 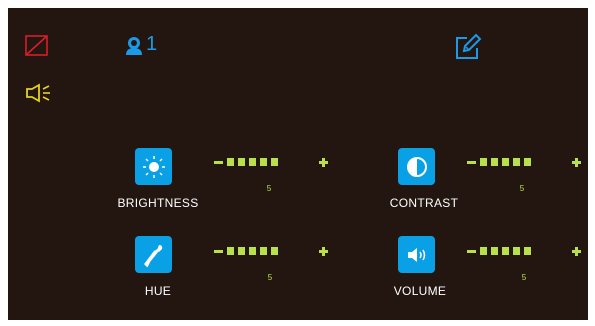 I want to click on volume-button, so click(x=416, y=254).